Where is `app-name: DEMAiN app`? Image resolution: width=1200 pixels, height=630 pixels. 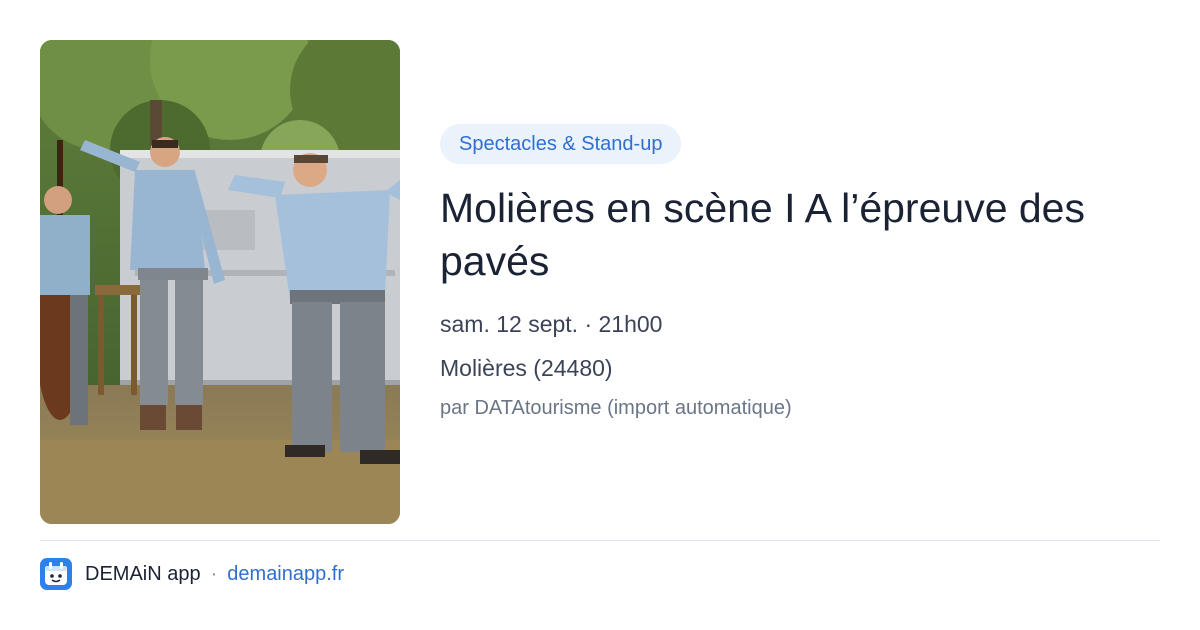
app-name: DEMAiN app is located at coordinates (143, 573).